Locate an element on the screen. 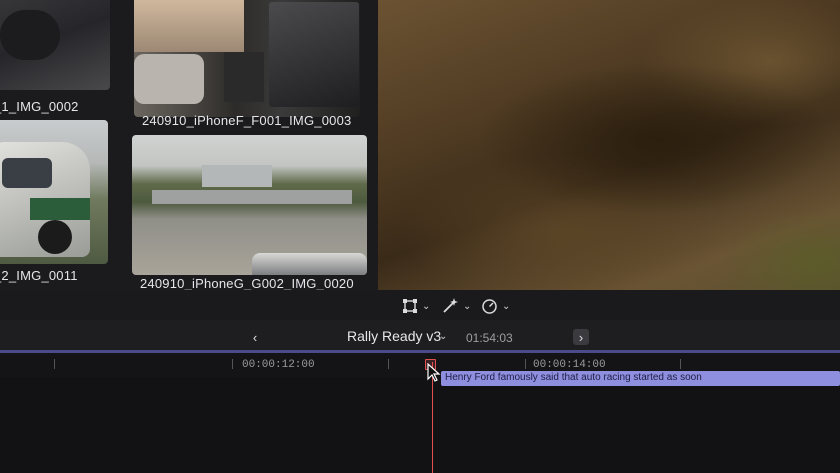  ruler-timecode: 00:00:14:00 is located at coordinates (569, 365).